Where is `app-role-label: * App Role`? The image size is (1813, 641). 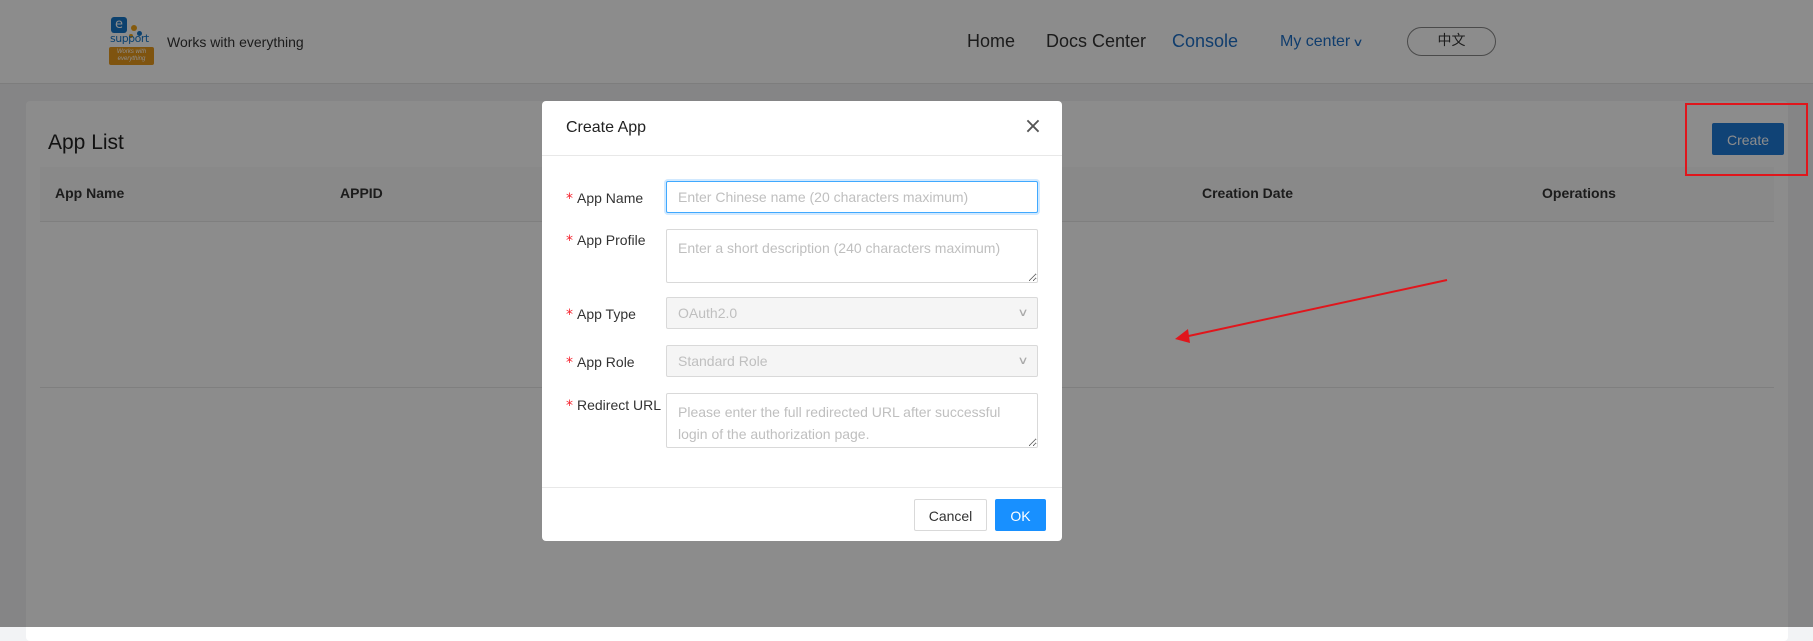
app-role-label: * App Role is located at coordinates (600, 362).